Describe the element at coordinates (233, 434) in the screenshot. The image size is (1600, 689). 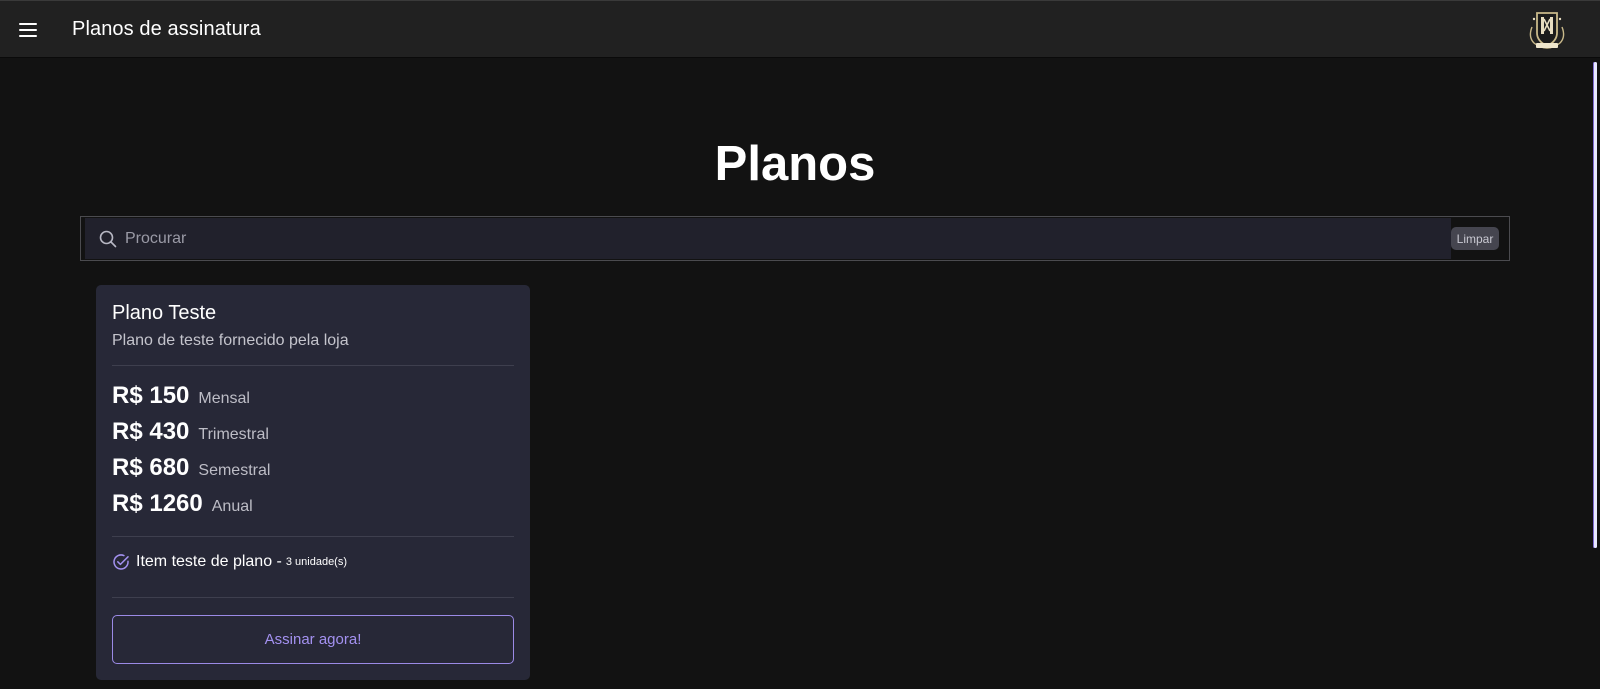
I see `price-period: Trimestral` at that location.